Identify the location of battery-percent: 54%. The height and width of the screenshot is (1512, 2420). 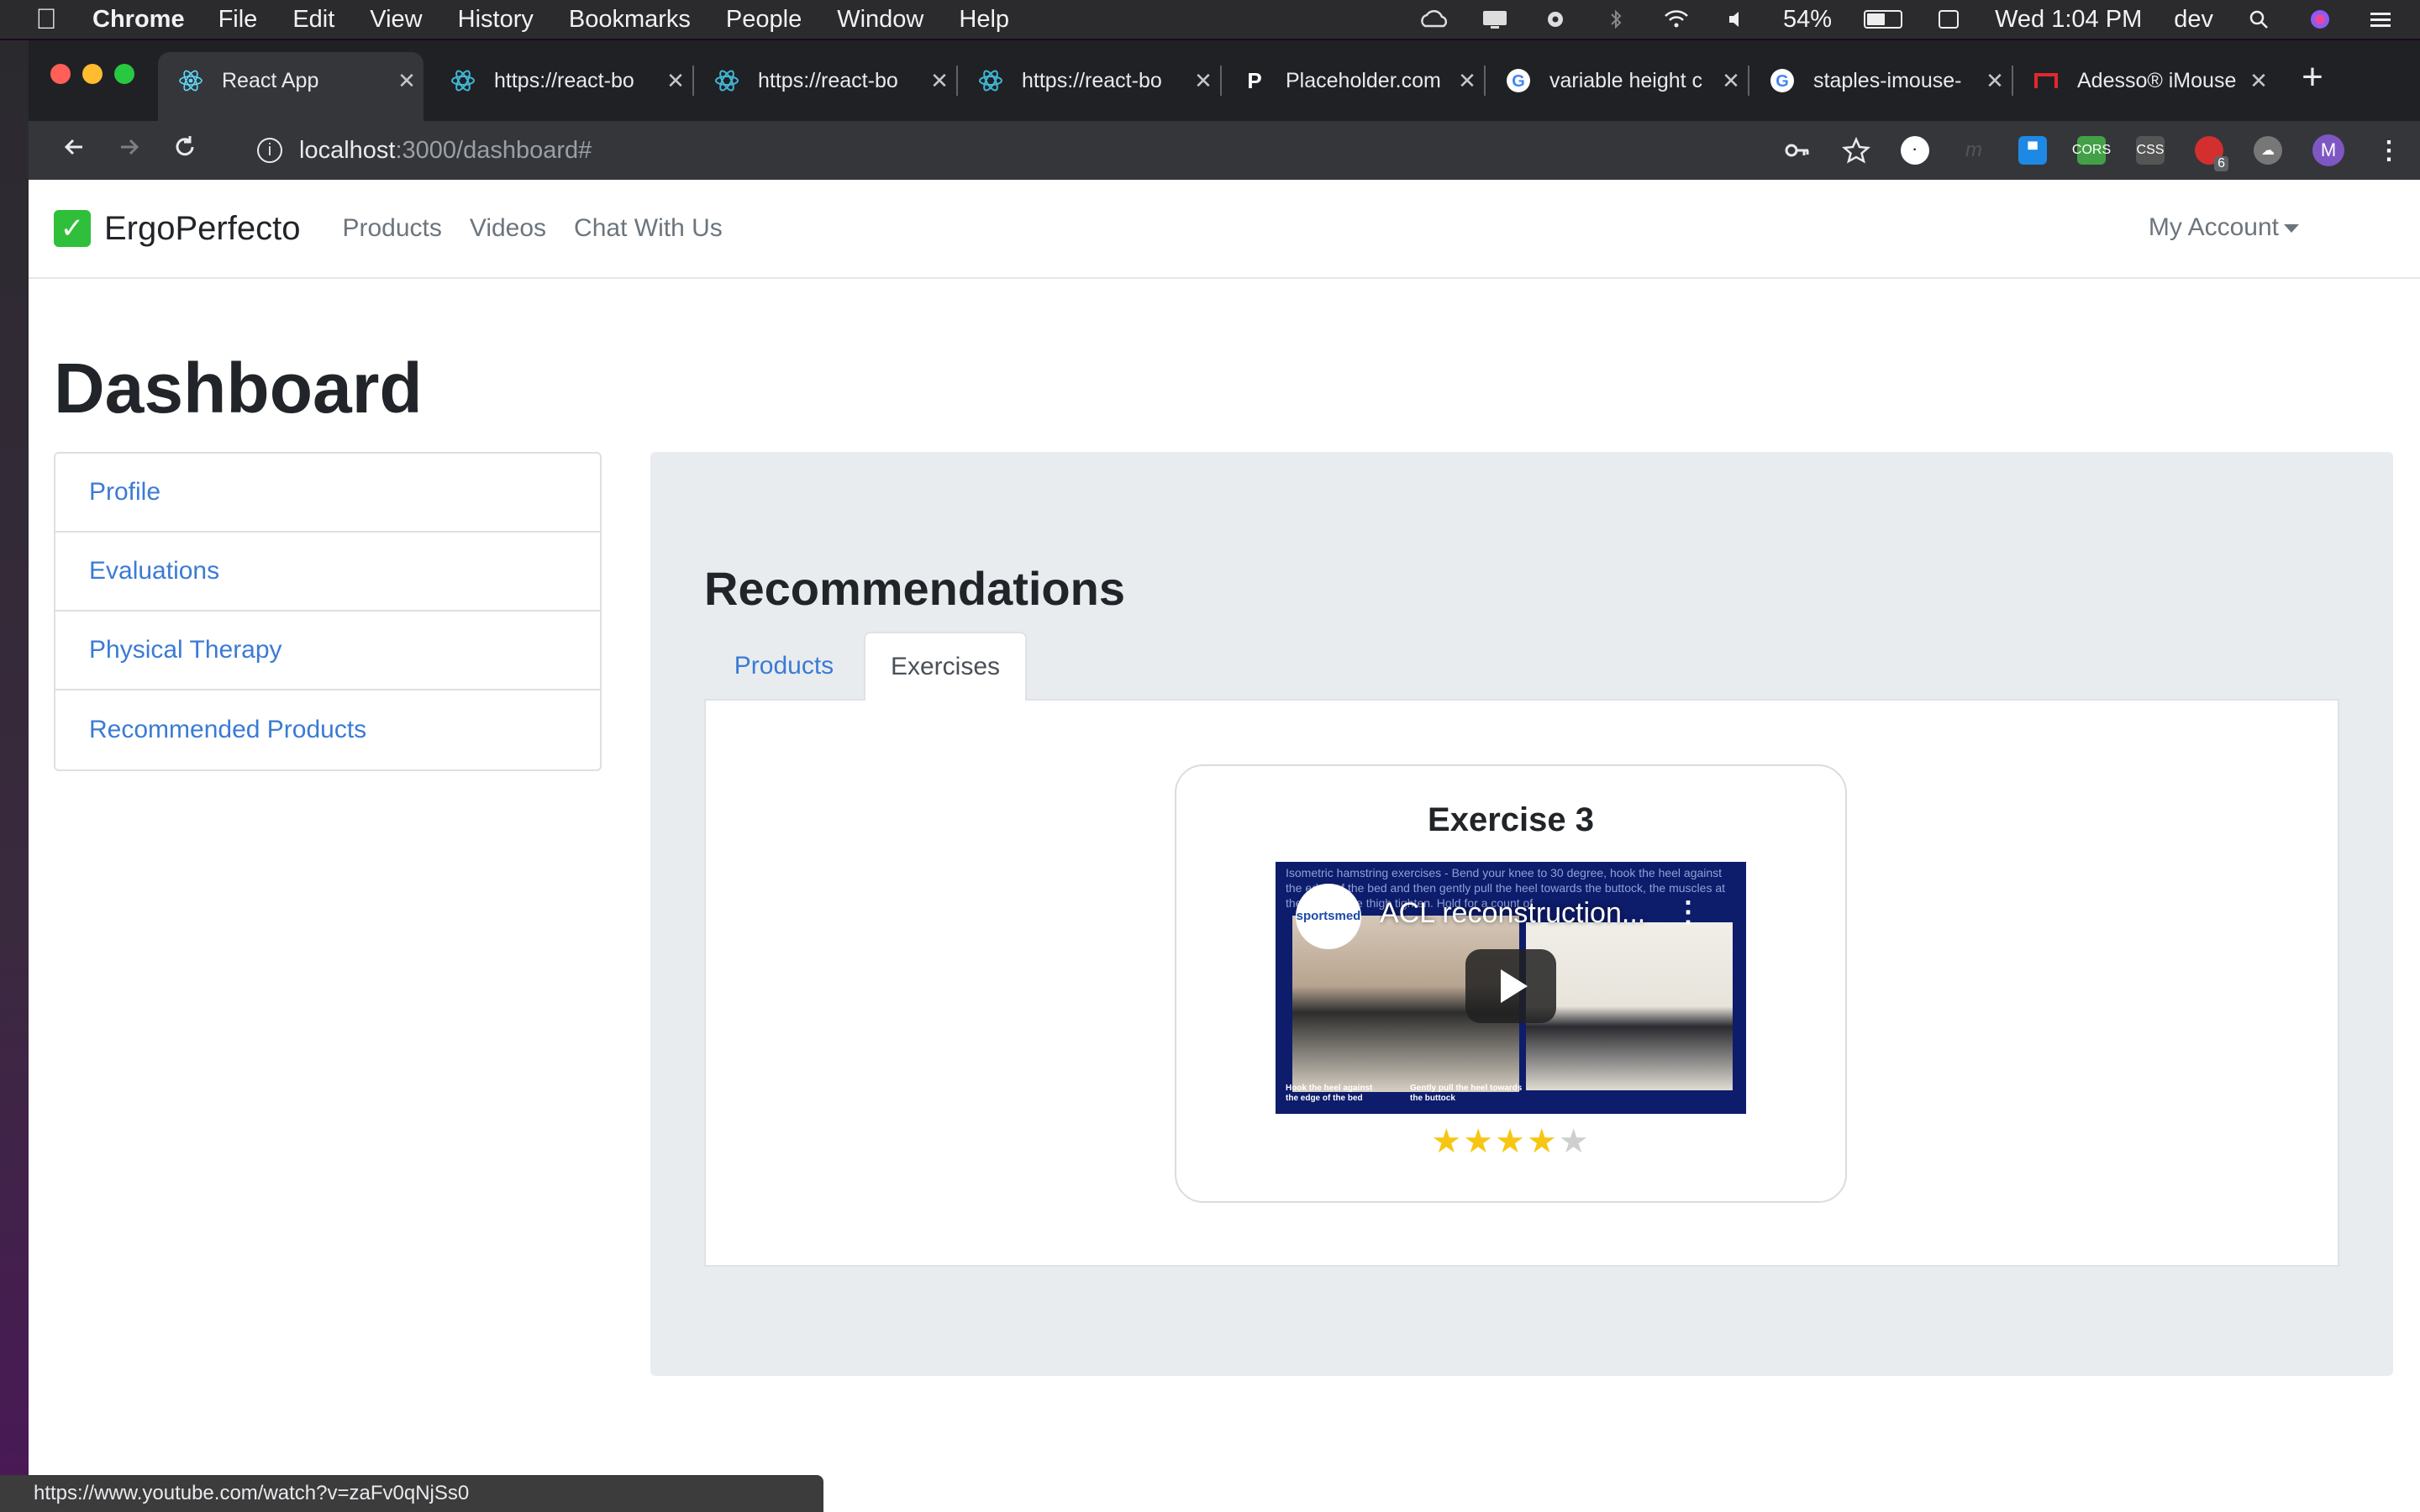
(1807, 20).